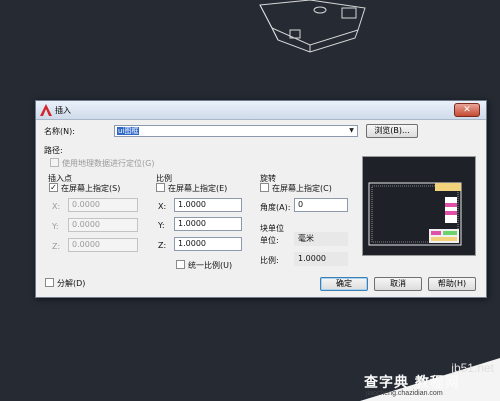 The width and height of the screenshot is (500, 401). I want to click on insertion-x-field: 0.0000, so click(103, 205).